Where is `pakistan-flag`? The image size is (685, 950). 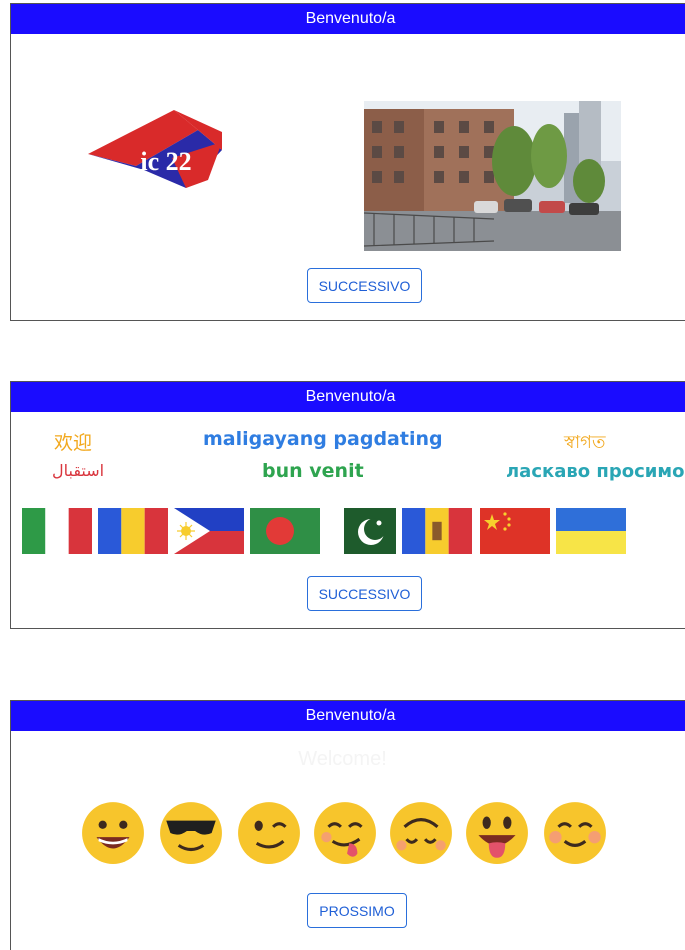
pakistan-flag is located at coordinates (361, 531).